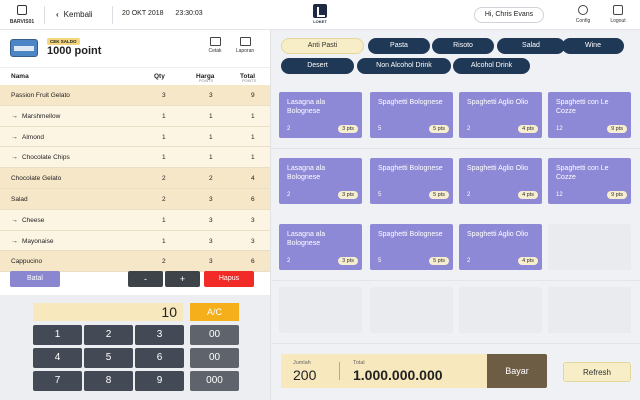 The image size is (640, 400). Describe the element at coordinates (380, 129) in the screenshot. I see `menu-item-count: 5` at that location.